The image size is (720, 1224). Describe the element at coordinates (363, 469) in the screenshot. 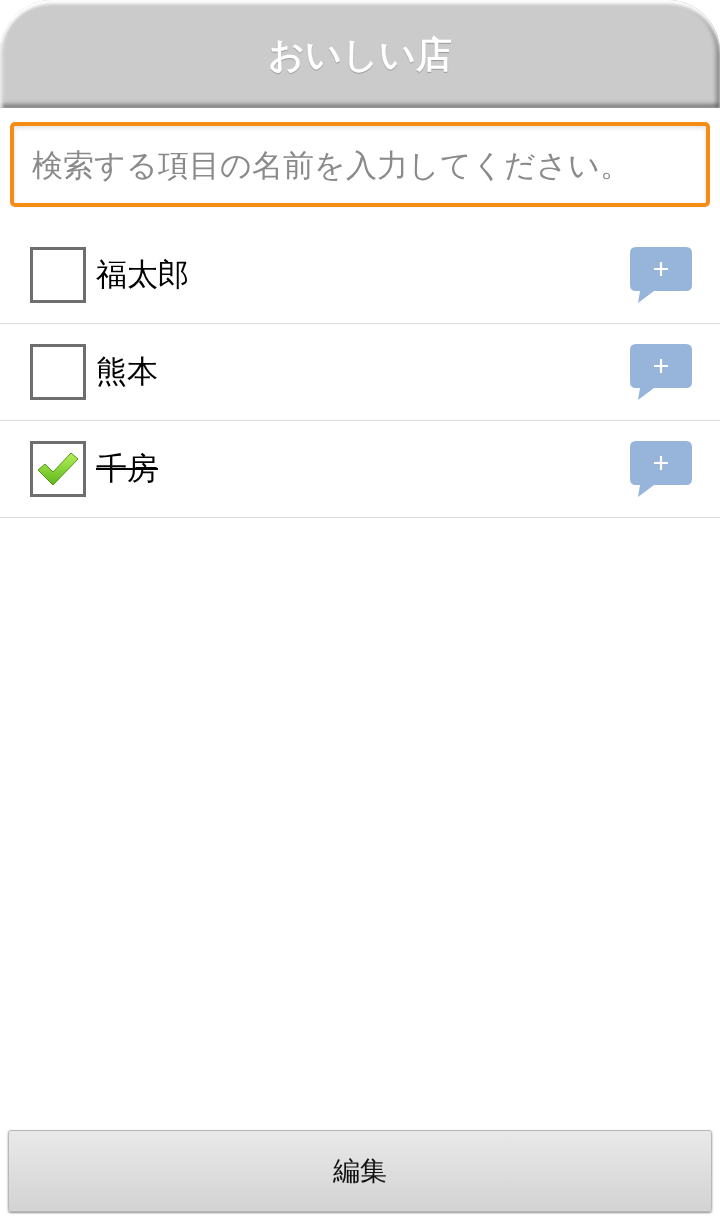

I see `item-name: 千房` at that location.